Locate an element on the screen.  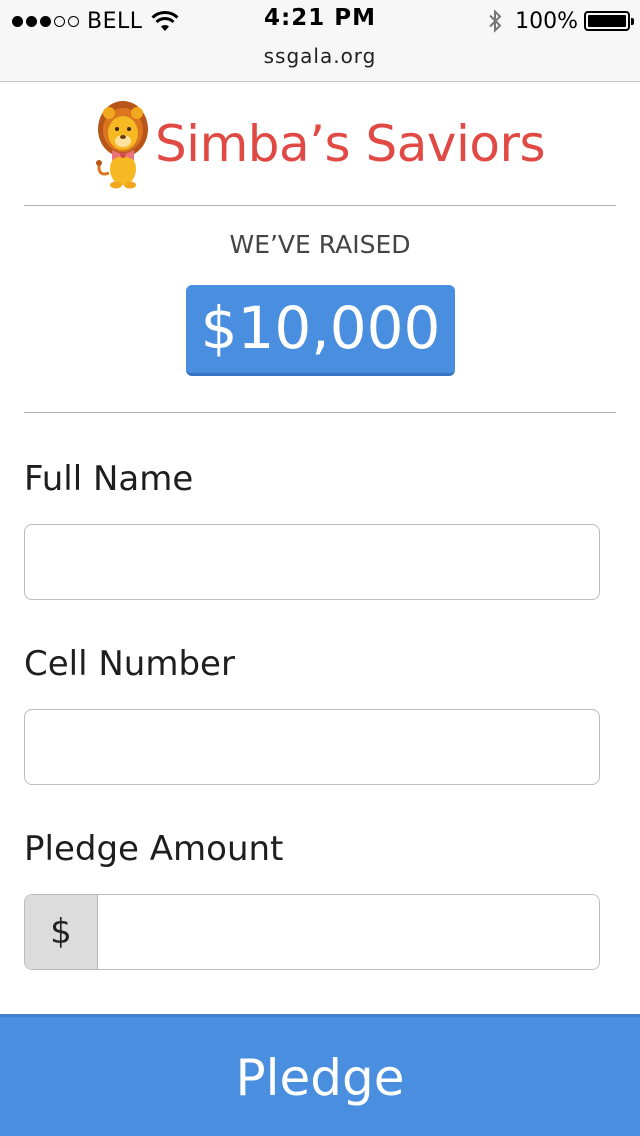
brand-name: Simba’s Saviors is located at coordinates (350, 144).